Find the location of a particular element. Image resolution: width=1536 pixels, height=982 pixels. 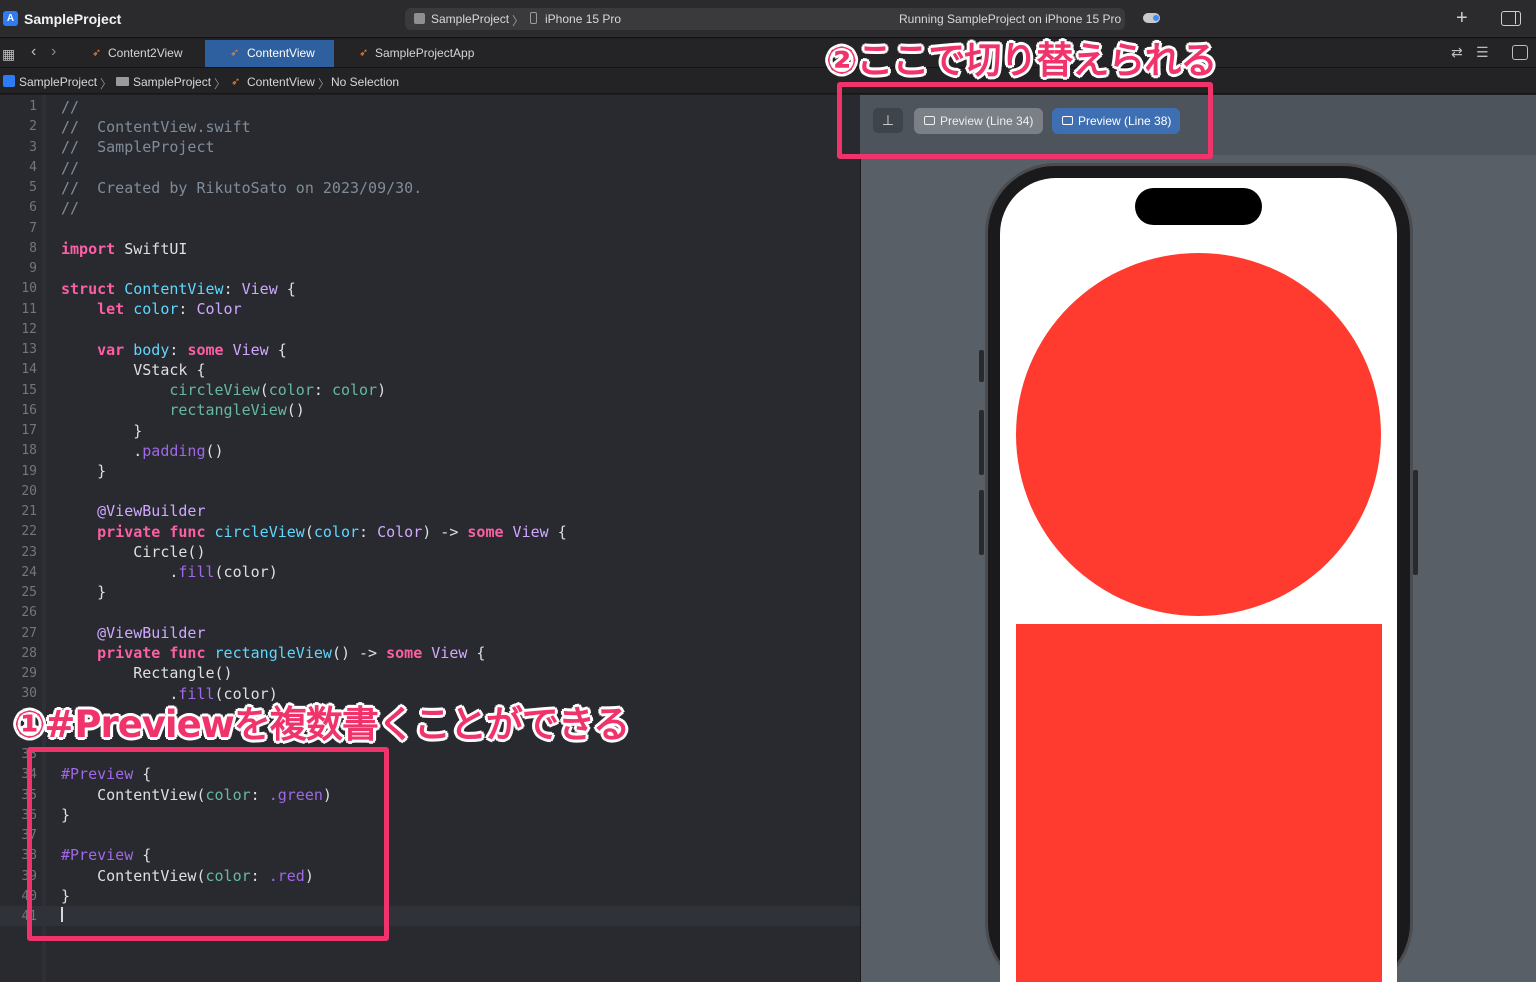

action-button is located at coordinates (981, 366).